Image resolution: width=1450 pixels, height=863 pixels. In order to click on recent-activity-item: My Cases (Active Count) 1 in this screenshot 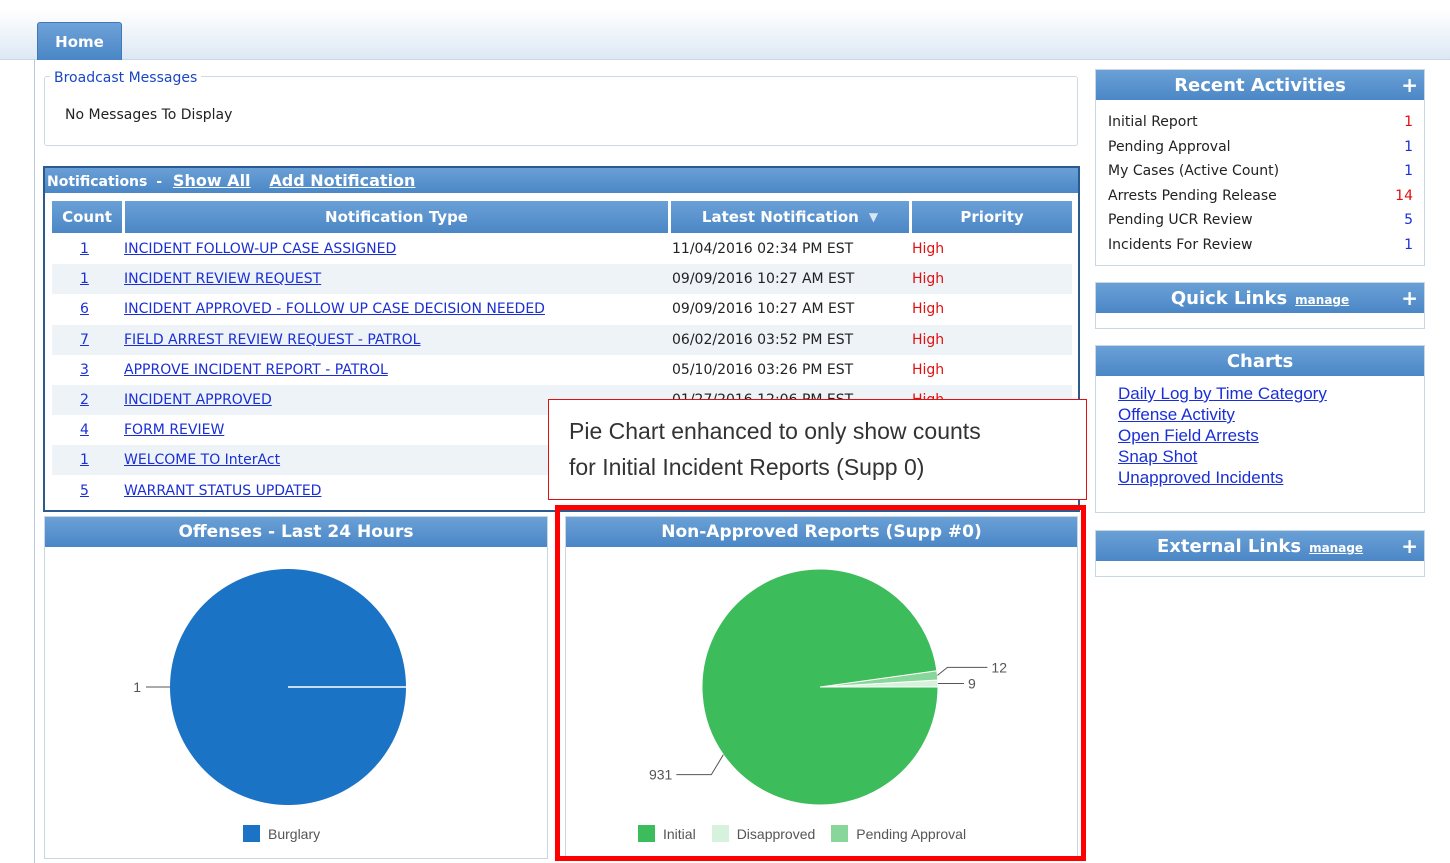, I will do `click(1260, 171)`.